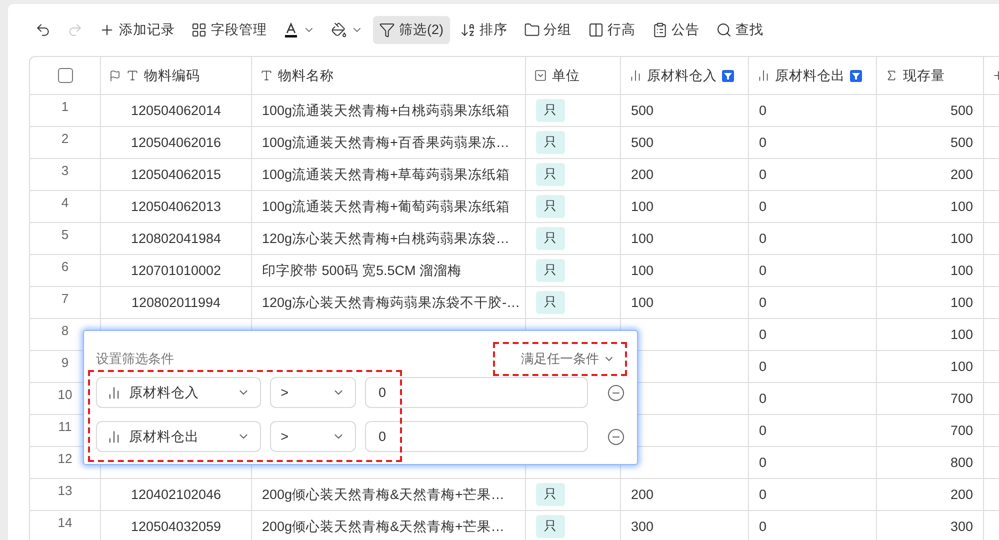 Image resolution: width=999 pixels, height=540 pixels. What do you see at coordinates (75, 30) in the screenshot?
I see `redo-icon` at bounding box center [75, 30].